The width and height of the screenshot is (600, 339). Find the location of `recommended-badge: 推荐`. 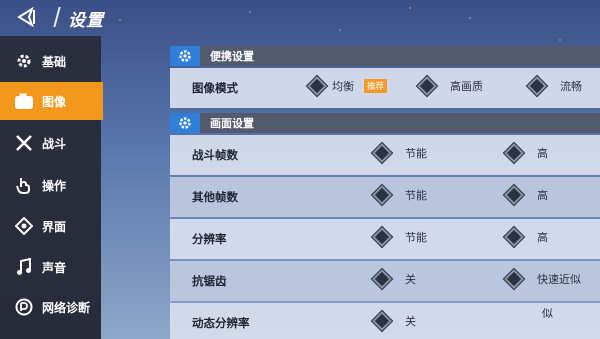

recommended-badge: 推荐 is located at coordinates (376, 86).